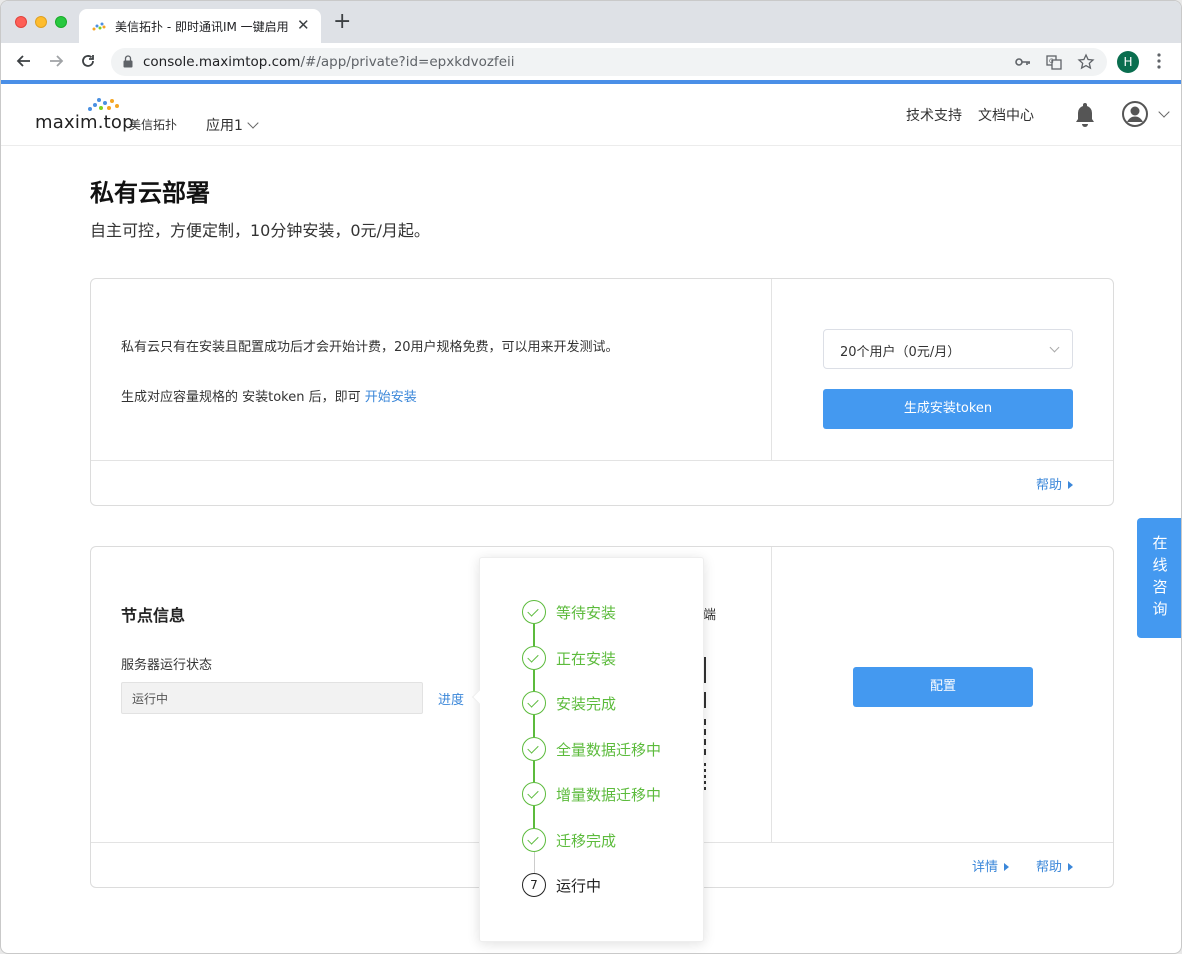  What do you see at coordinates (153, 125) in the screenshot?
I see `logo-cn-text: 美信拓扑` at bounding box center [153, 125].